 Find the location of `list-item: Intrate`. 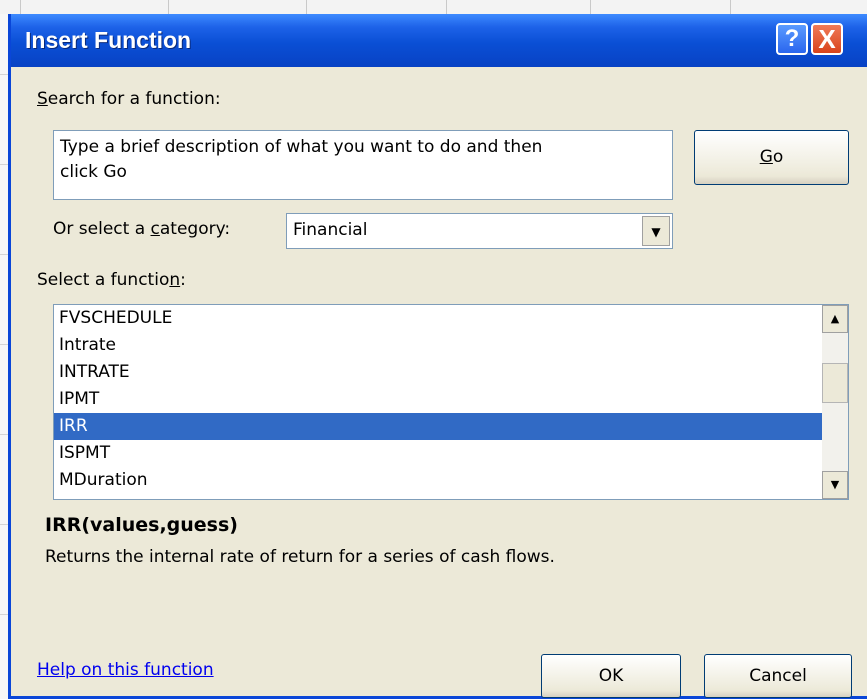

list-item: Intrate is located at coordinates (438, 345).